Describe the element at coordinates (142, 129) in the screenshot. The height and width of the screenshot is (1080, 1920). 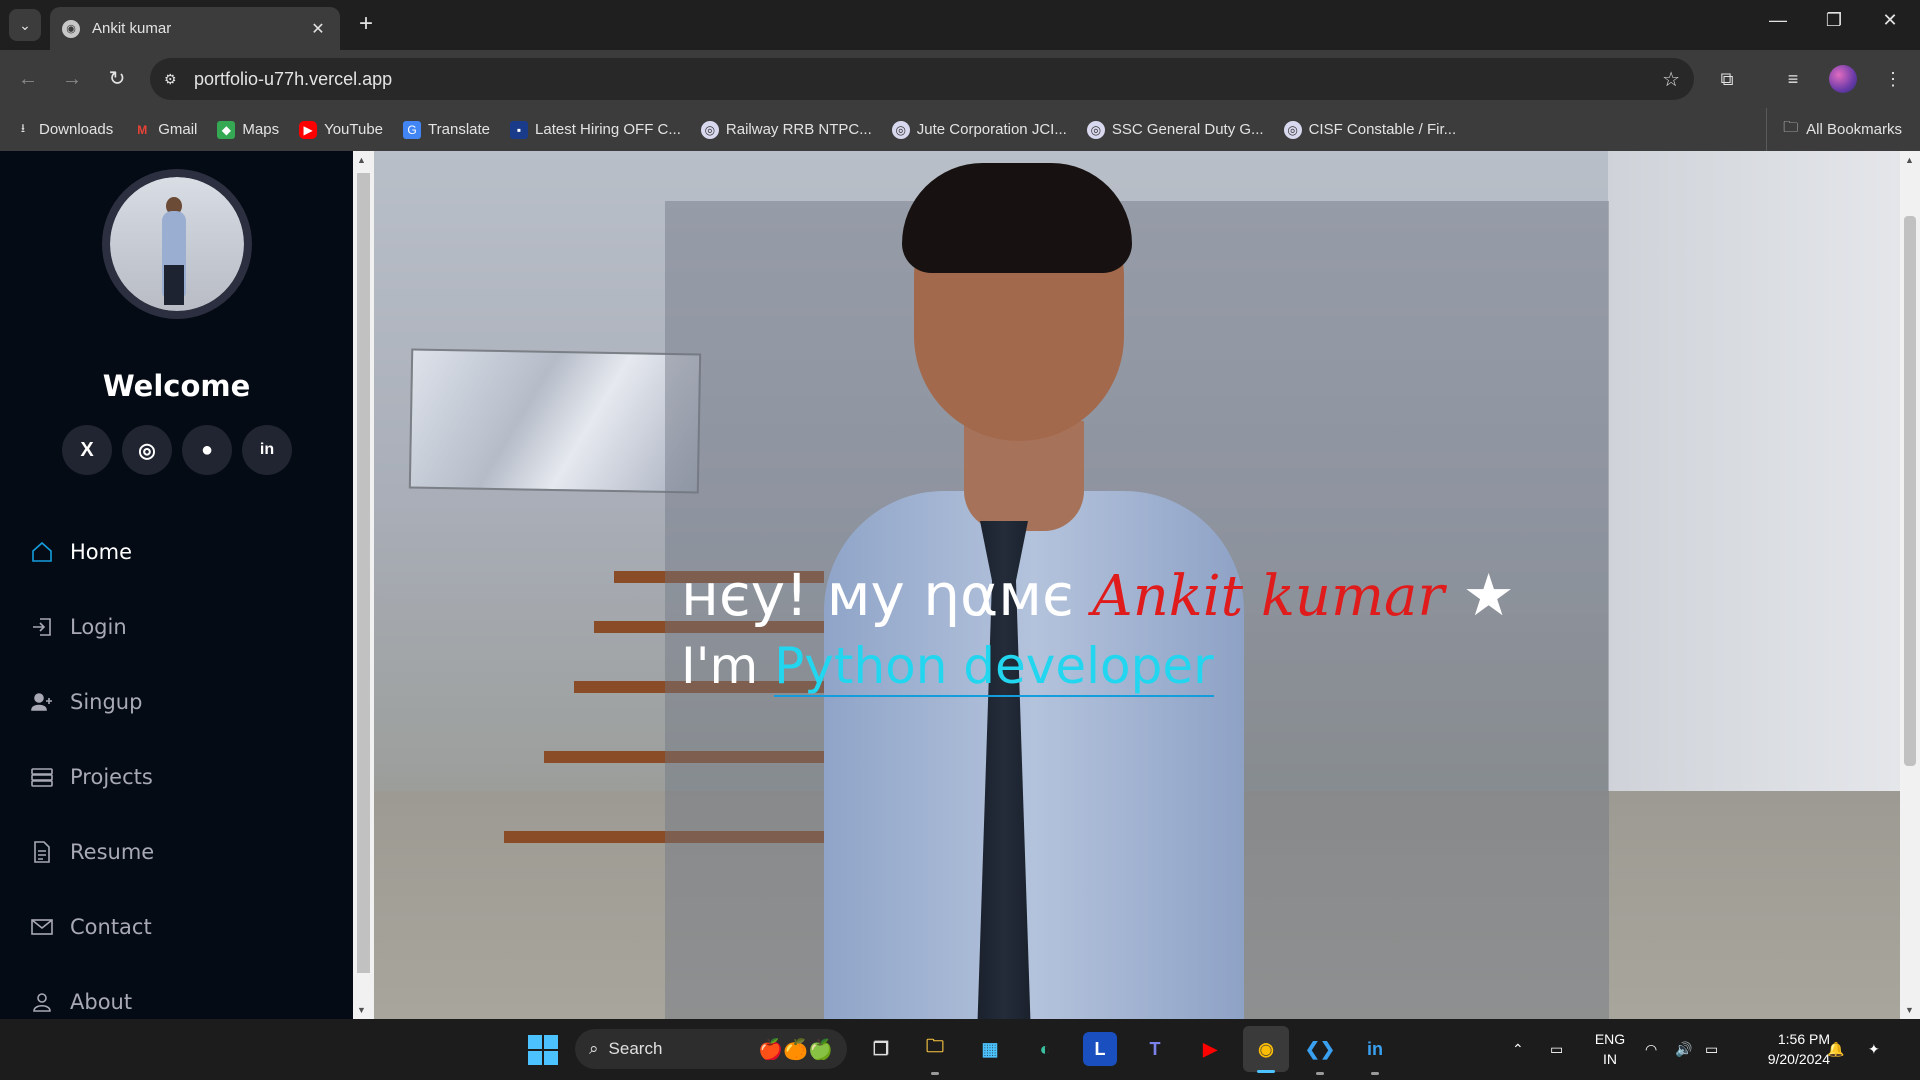
I see `gmail-icon: M` at that location.